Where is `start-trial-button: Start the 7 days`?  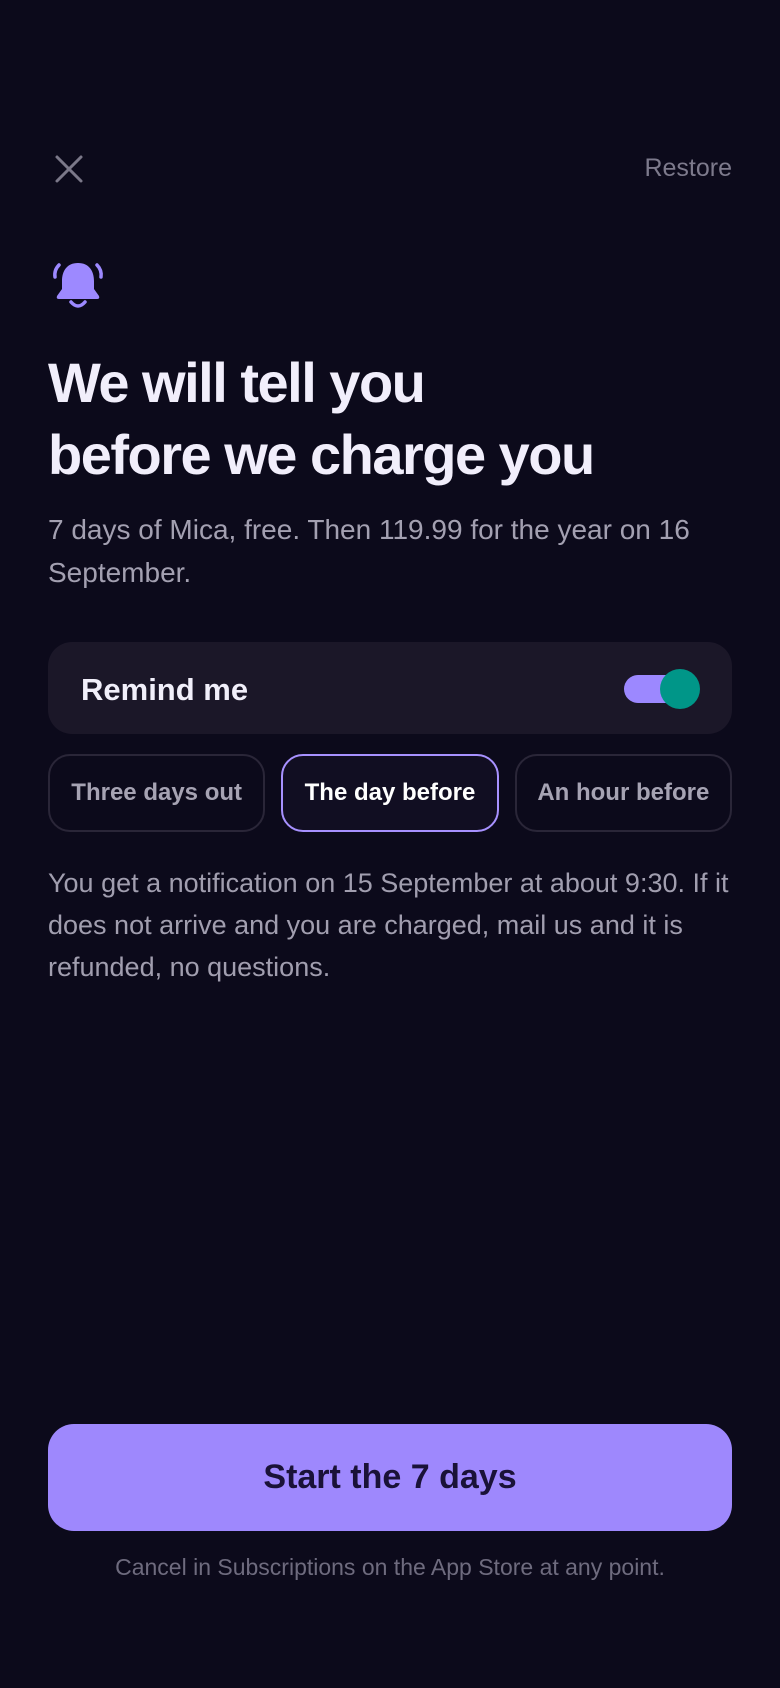
start-trial-button: Start the 7 days is located at coordinates (390, 1477).